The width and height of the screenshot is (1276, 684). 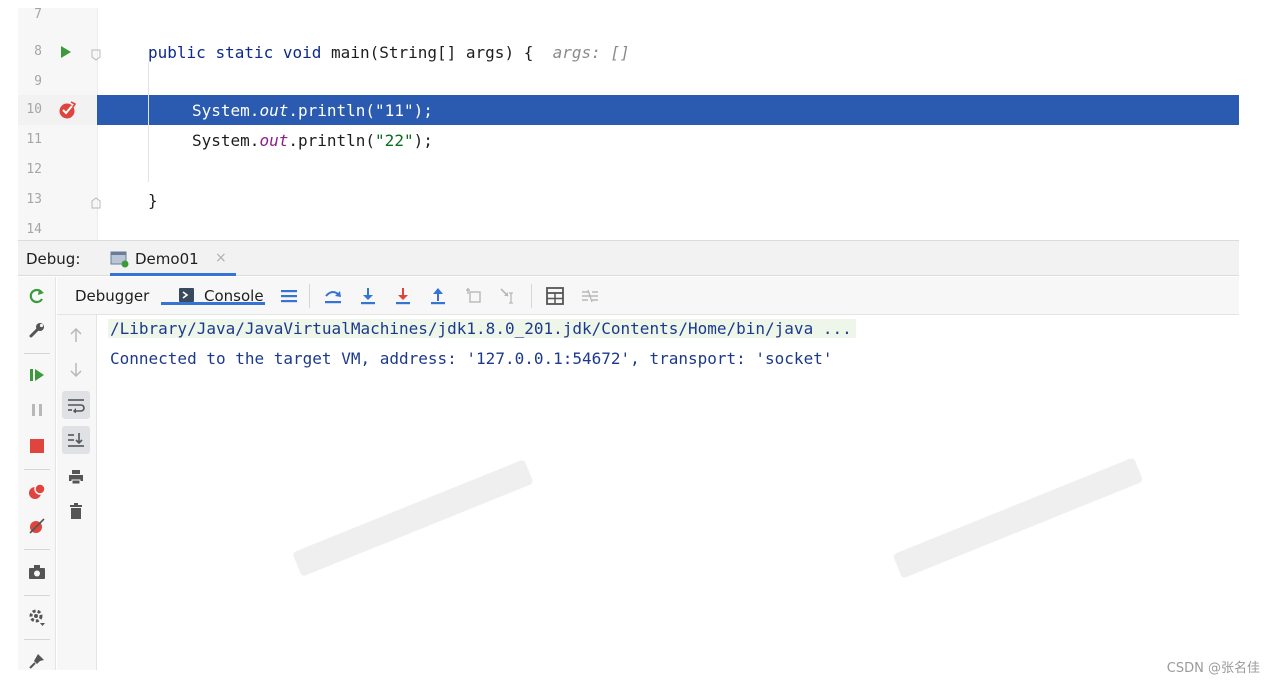 I want to click on rerun-icon, so click(x=37, y=296).